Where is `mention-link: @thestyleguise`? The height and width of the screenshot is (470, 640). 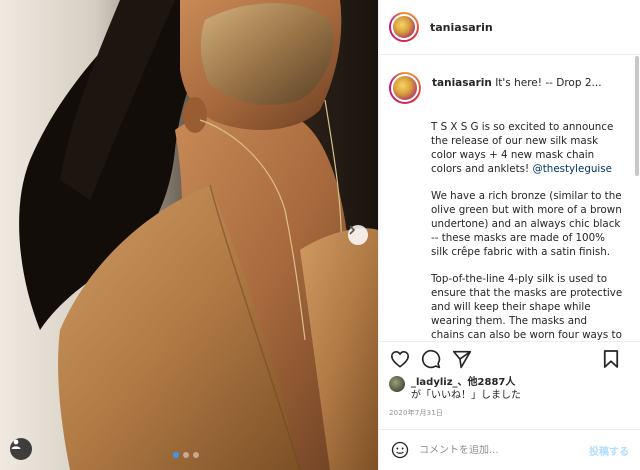
mention-link: @thestyleguise is located at coordinates (572, 169).